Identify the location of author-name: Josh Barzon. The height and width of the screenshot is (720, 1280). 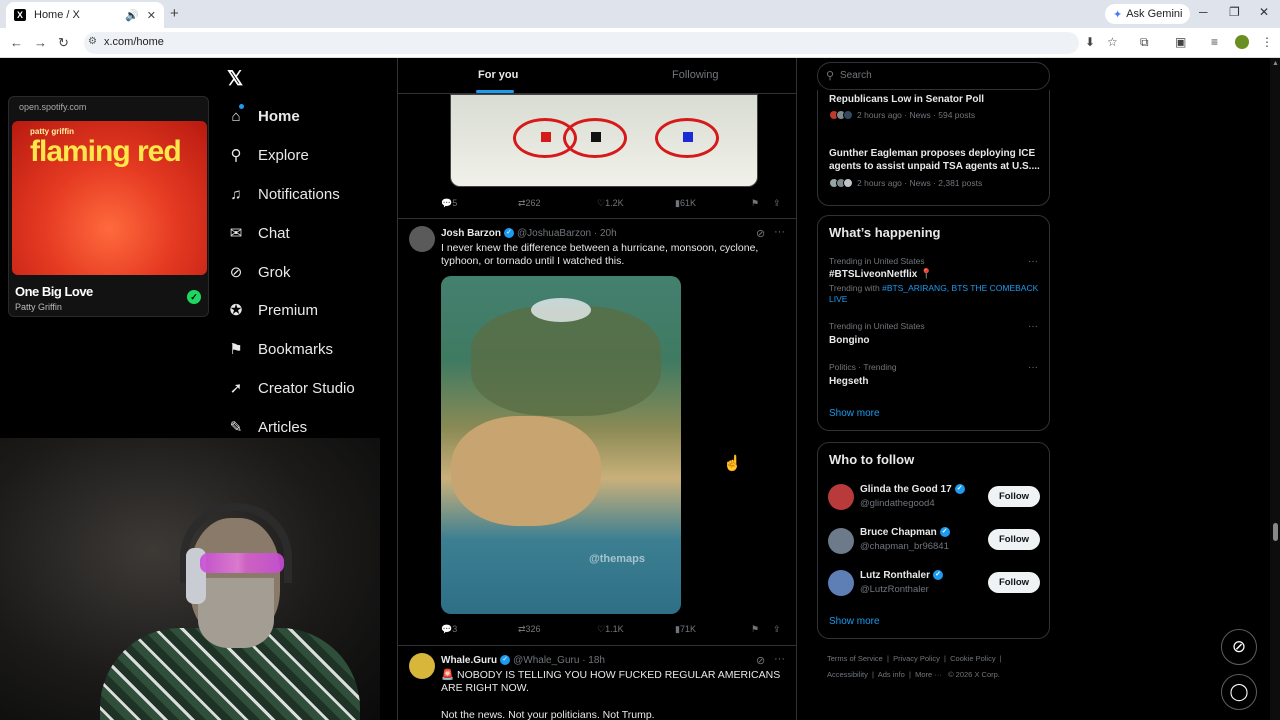
(471, 233).